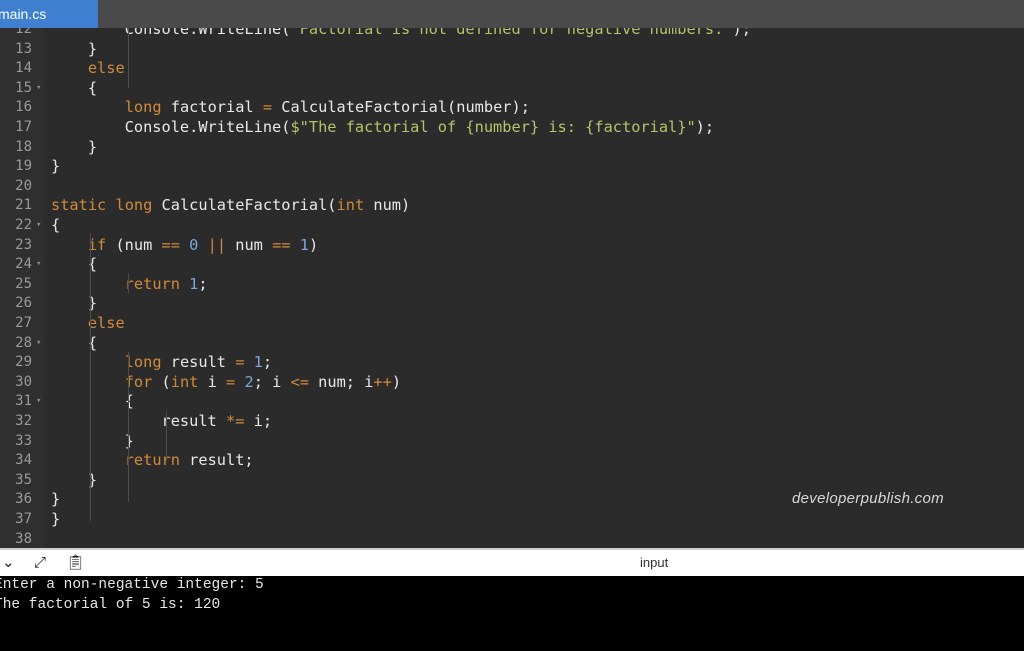 This screenshot has height=651, width=1024. I want to click on code-line: 27 else, so click(512, 324).